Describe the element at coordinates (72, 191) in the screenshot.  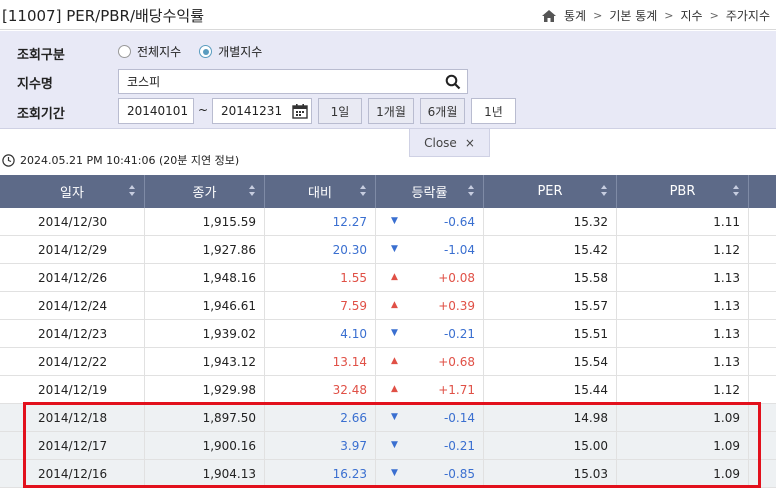
I see `column-header-date: 일자` at that location.